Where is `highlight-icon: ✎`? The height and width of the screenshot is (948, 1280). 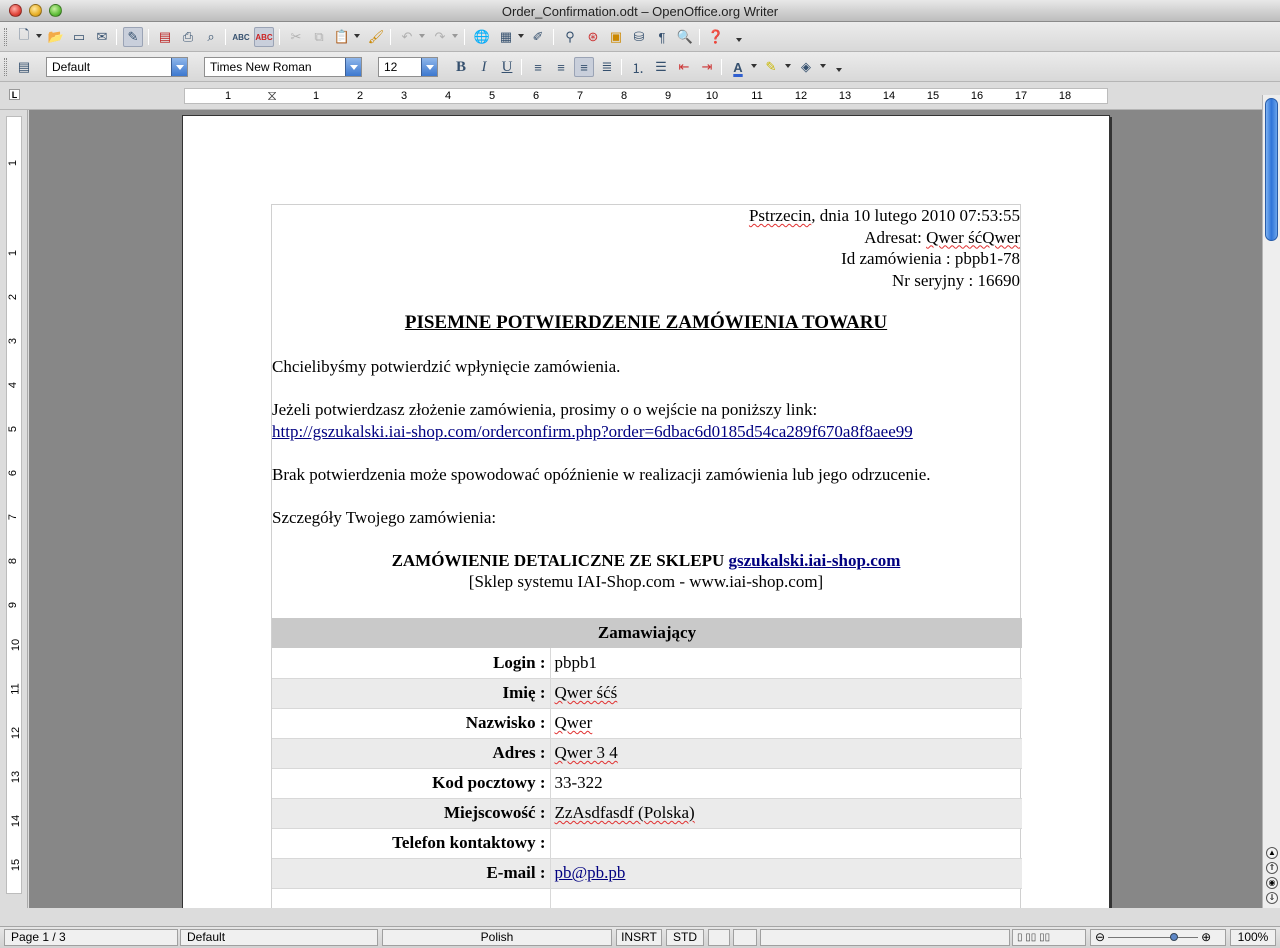
highlight-icon: ✎ is located at coordinates (771, 67).